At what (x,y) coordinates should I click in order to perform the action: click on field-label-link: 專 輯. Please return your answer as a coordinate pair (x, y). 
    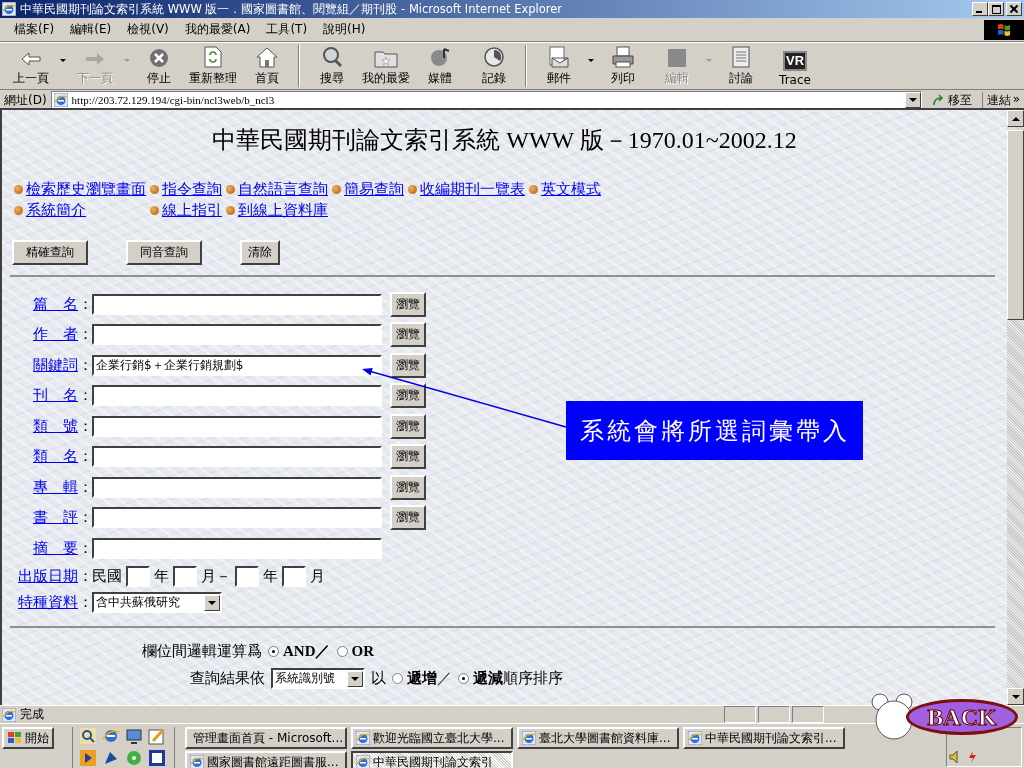
    Looking at the image, I should click on (55, 486).